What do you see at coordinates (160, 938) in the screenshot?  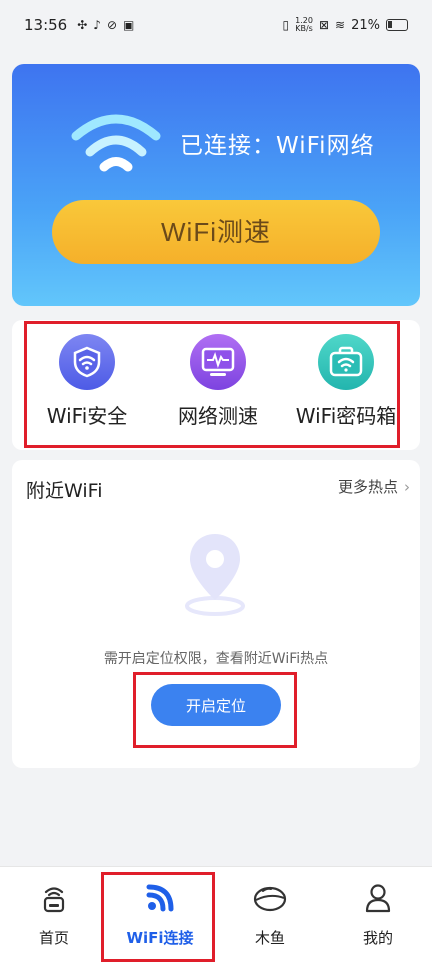 I see `nav-label: WiFi连接` at bounding box center [160, 938].